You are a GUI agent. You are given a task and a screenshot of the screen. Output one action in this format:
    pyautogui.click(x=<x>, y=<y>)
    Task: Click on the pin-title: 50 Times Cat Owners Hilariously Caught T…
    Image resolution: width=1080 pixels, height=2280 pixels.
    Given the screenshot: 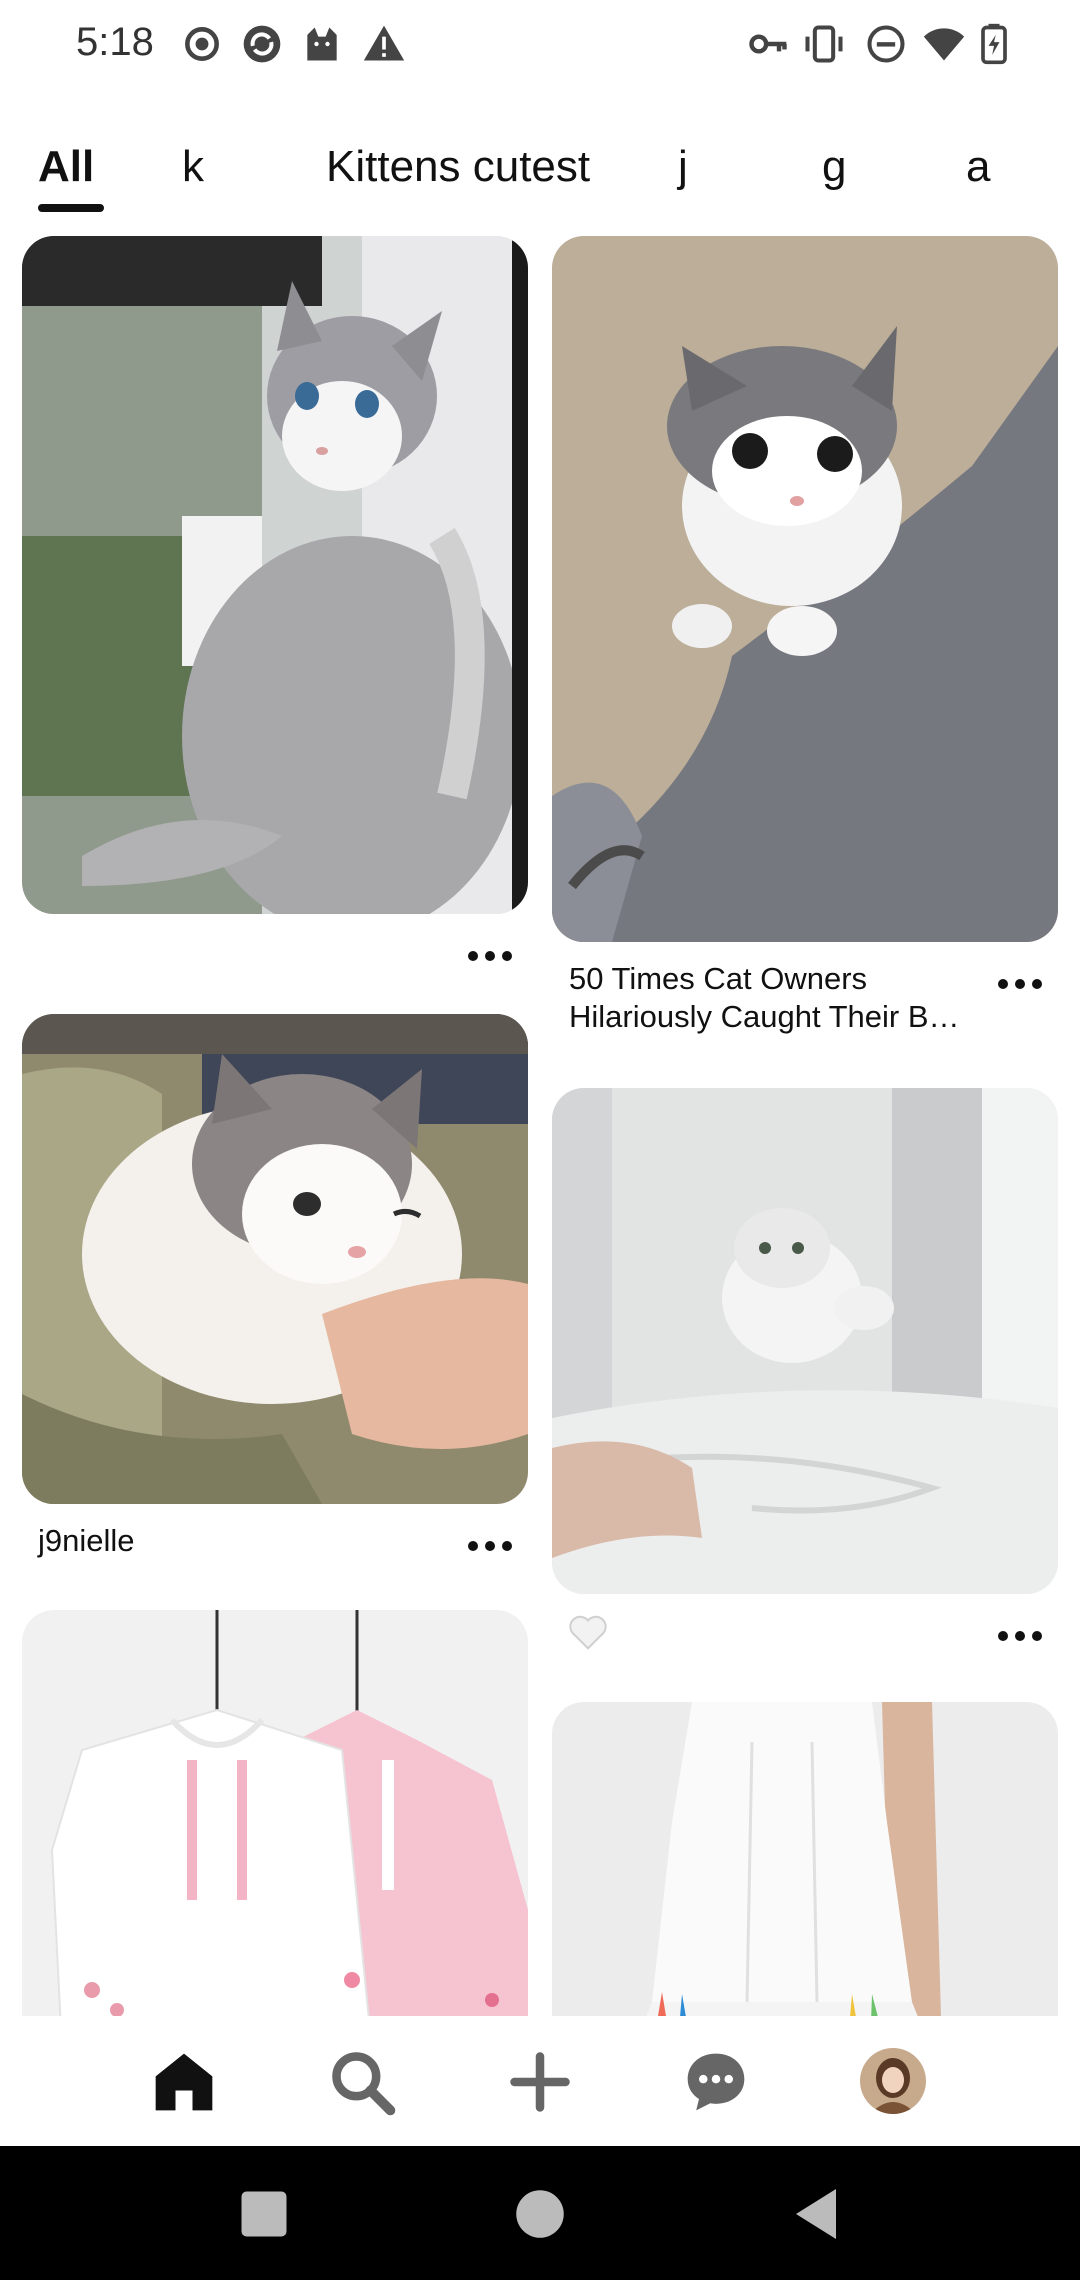 What is the action you would take?
    pyautogui.click(x=779, y=998)
    